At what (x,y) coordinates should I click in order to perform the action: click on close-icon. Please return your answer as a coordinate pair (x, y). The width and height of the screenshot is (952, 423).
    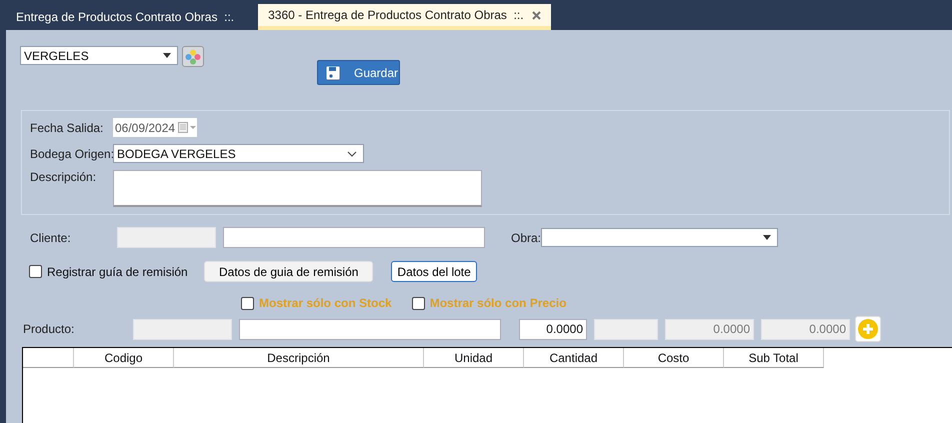
    Looking at the image, I should click on (536, 15).